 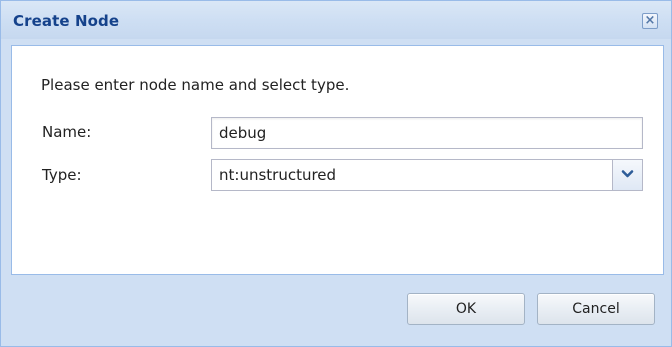 What do you see at coordinates (62, 175) in the screenshot?
I see `type-label: Type:` at bounding box center [62, 175].